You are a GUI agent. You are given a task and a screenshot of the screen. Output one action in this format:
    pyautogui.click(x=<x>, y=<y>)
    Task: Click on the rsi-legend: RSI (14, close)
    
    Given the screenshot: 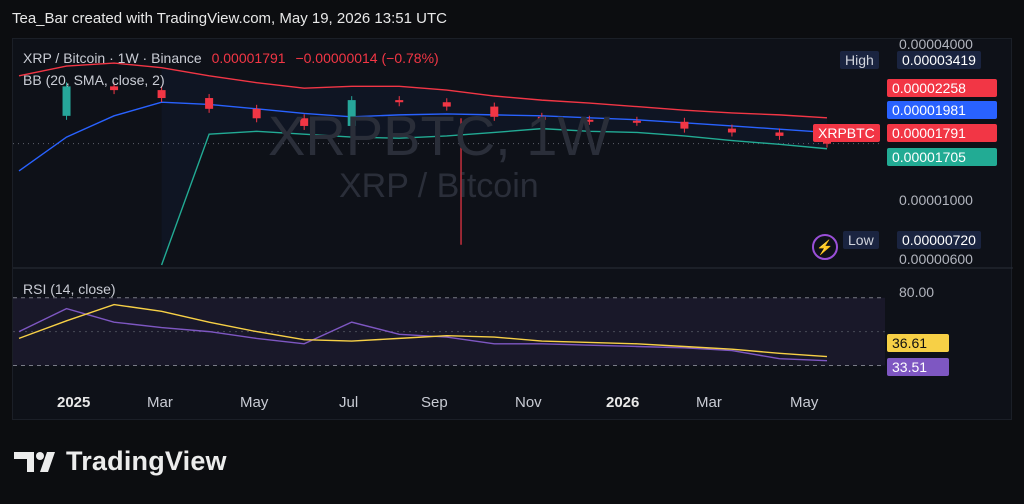 What is the action you would take?
    pyautogui.click(x=69, y=289)
    